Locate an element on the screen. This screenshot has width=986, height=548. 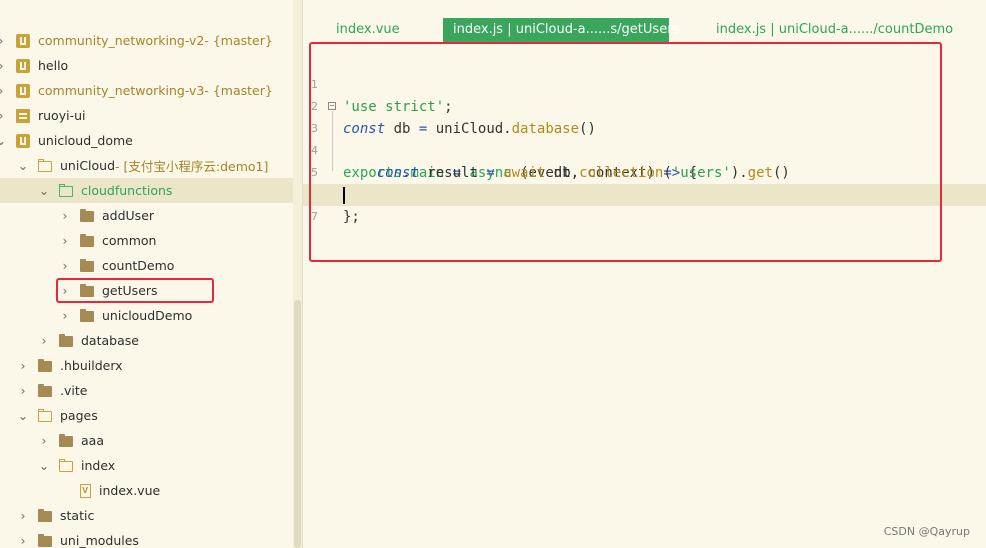
tree-item-vite: › .vite is located at coordinates (146, 390).